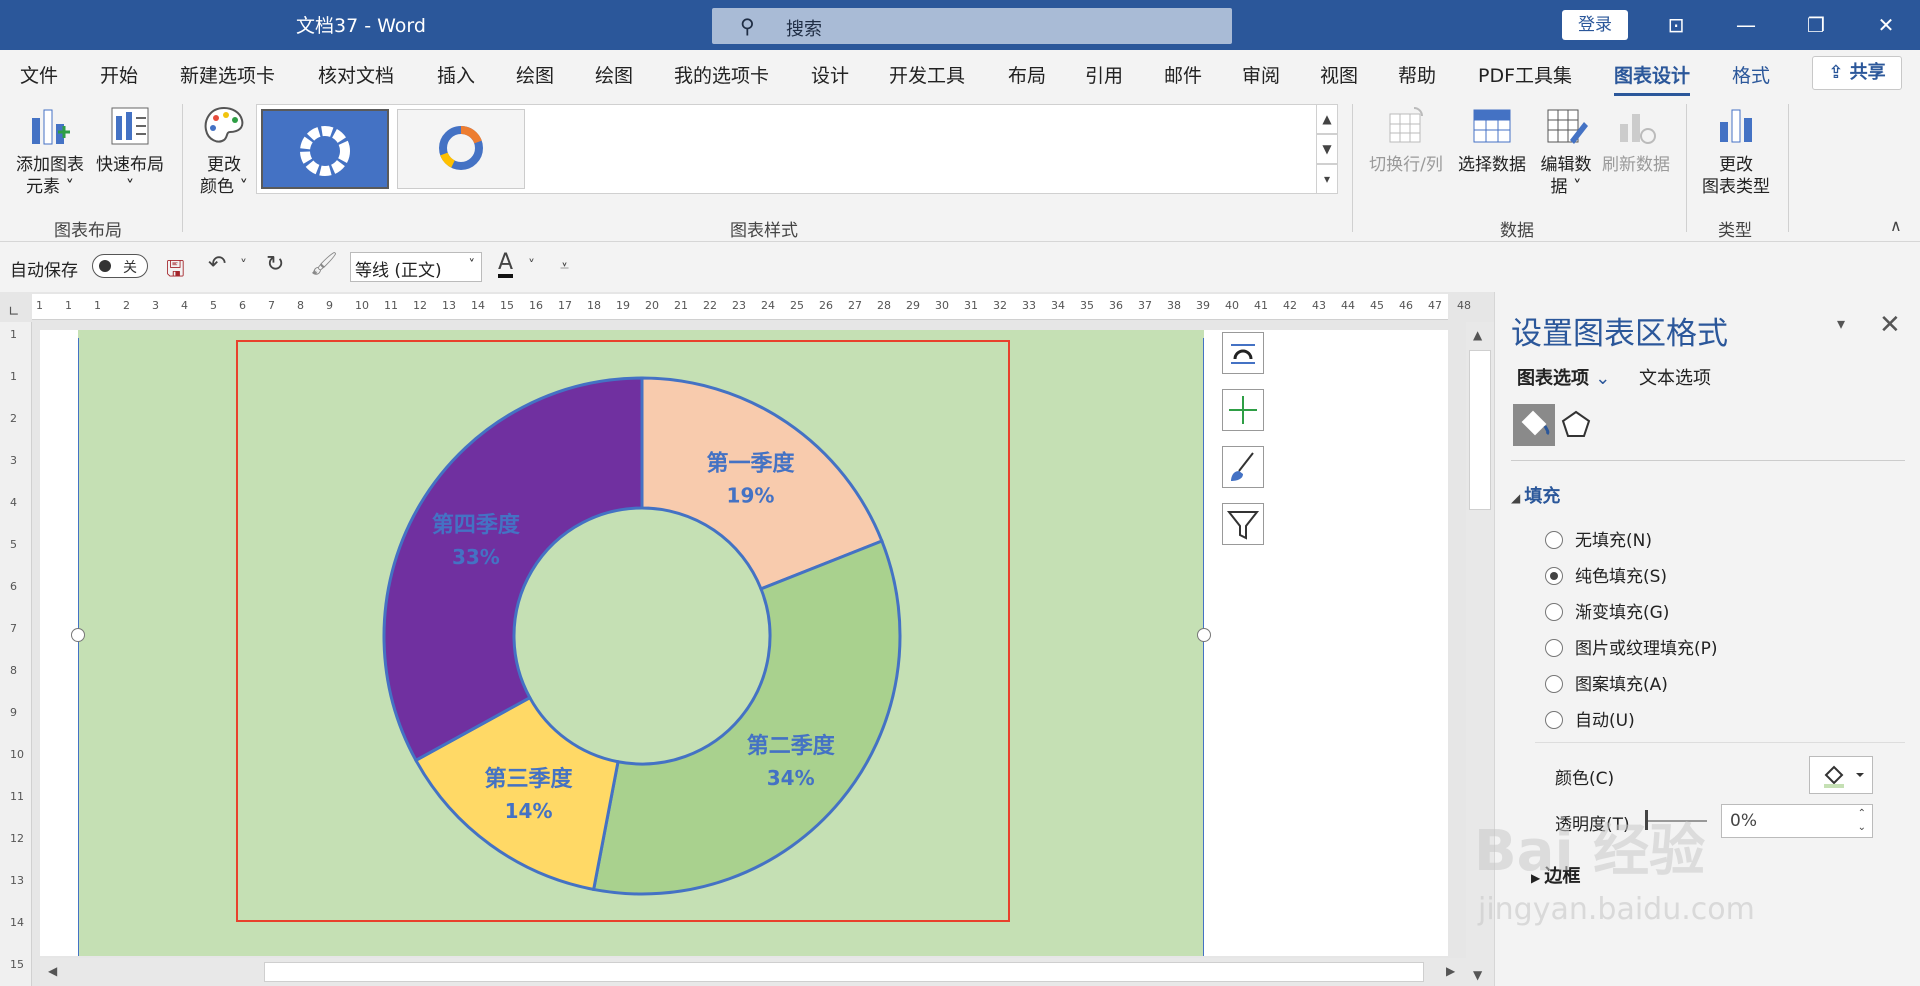 The width and height of the screenshot is (1920, 986). What do you see at coordinates (1841, 775) in the screenshot?
I see `fill-color-picker` at bounding box center [1841, 775].